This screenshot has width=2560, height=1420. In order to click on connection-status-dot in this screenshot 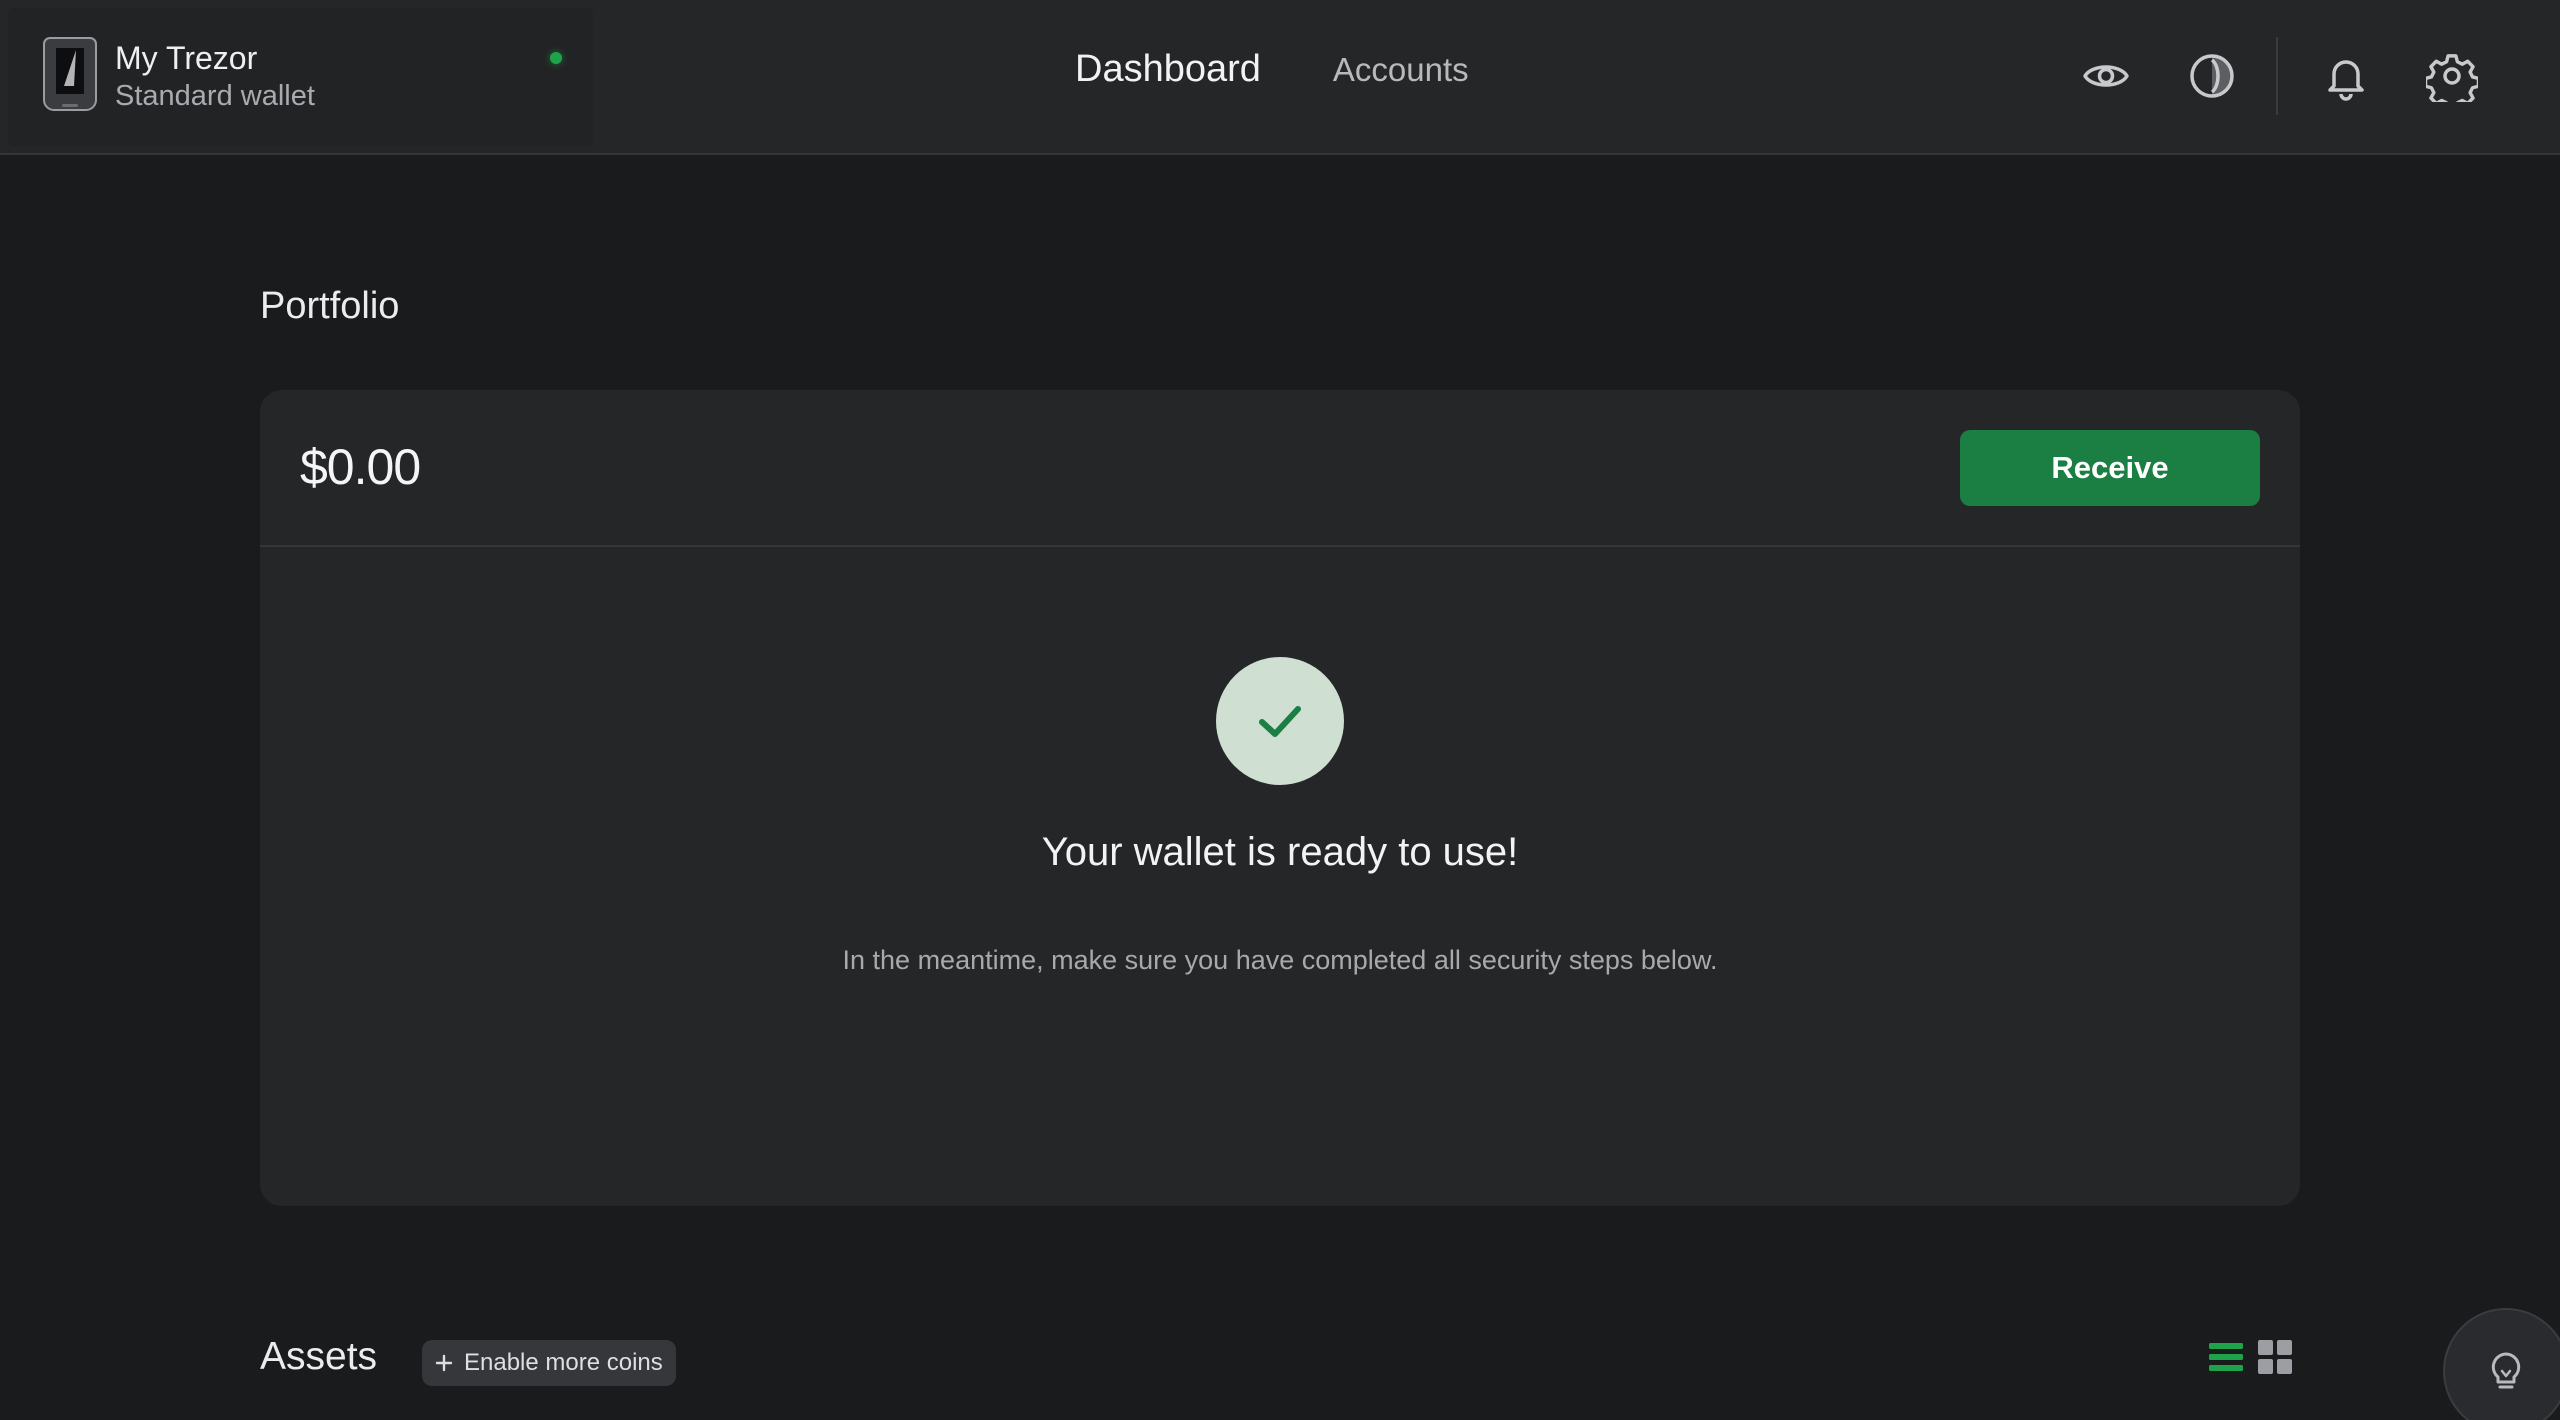, I will do `click(556, 58)`.